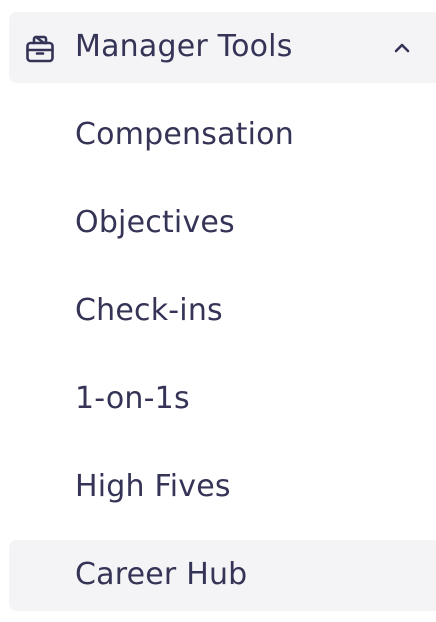 This screenshot has height=622, width=436. What do you see at coordinates (155, 222) in the screenshot?
I see `nav-item-label: Objectives` at bounding box center [155, 222].